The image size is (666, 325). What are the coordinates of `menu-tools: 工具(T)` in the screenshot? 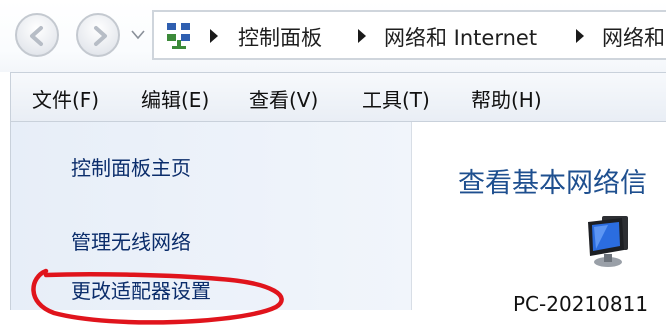 It's located at (396, 98).